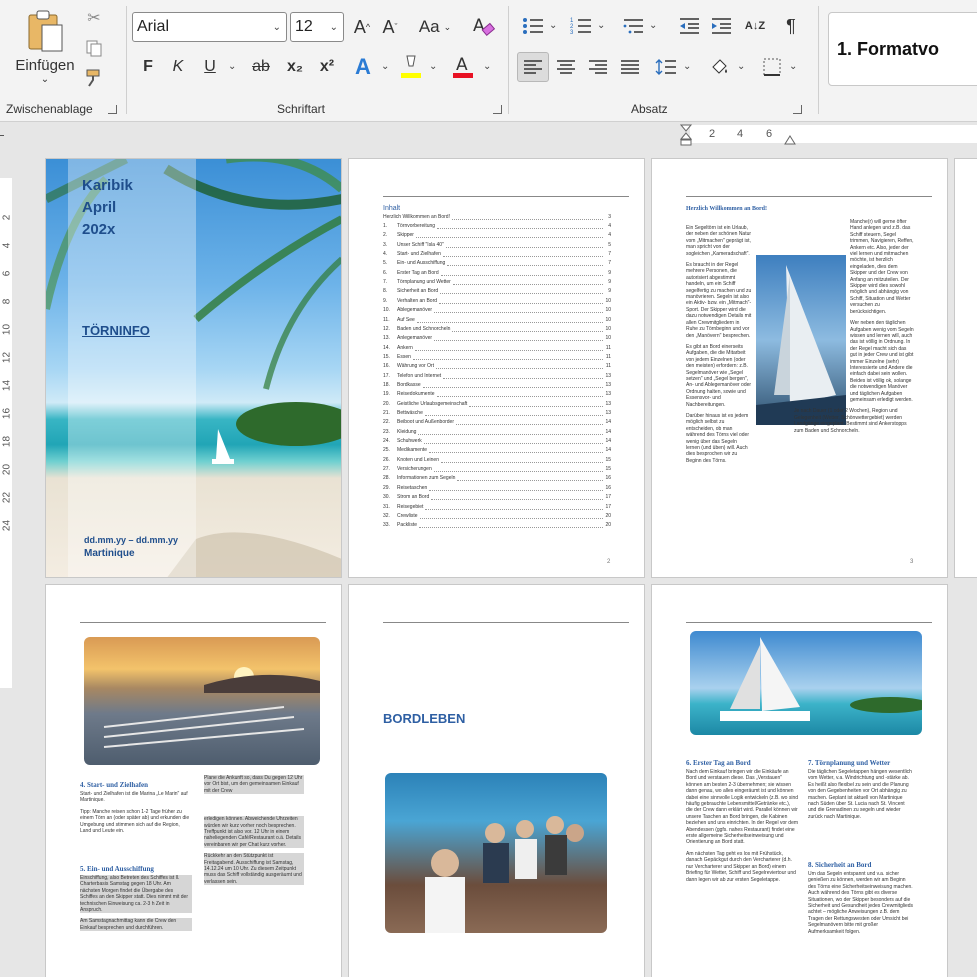  Describe the element at coordinates (497, 517) in the screenshot. I see `toc-row: 32. Crewliste 20` at that location.